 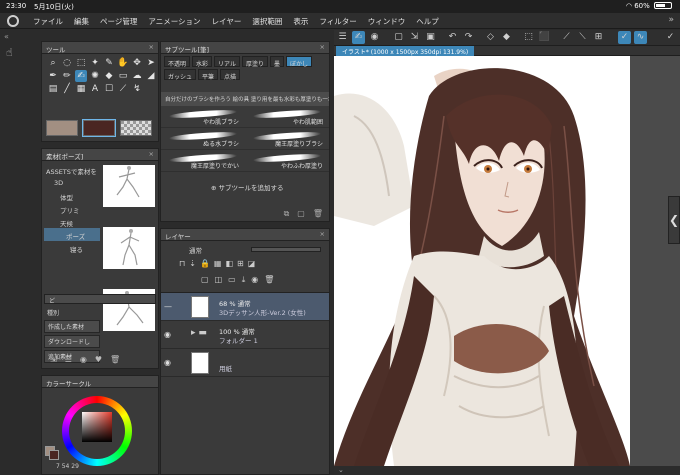 What do you see at coordinates (252, 263) in the screenshot?
I see `color-icon: ◪` at bounding box center [252, 263].